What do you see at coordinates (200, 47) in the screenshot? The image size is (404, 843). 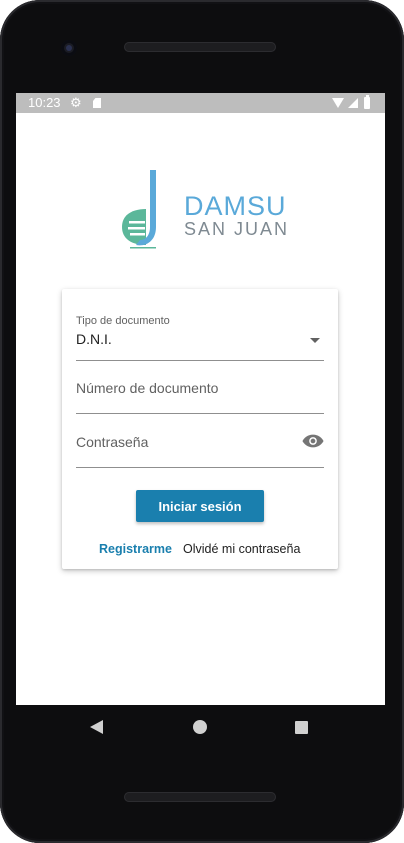 I see `top-speaker` at bounding box center [200, 47].